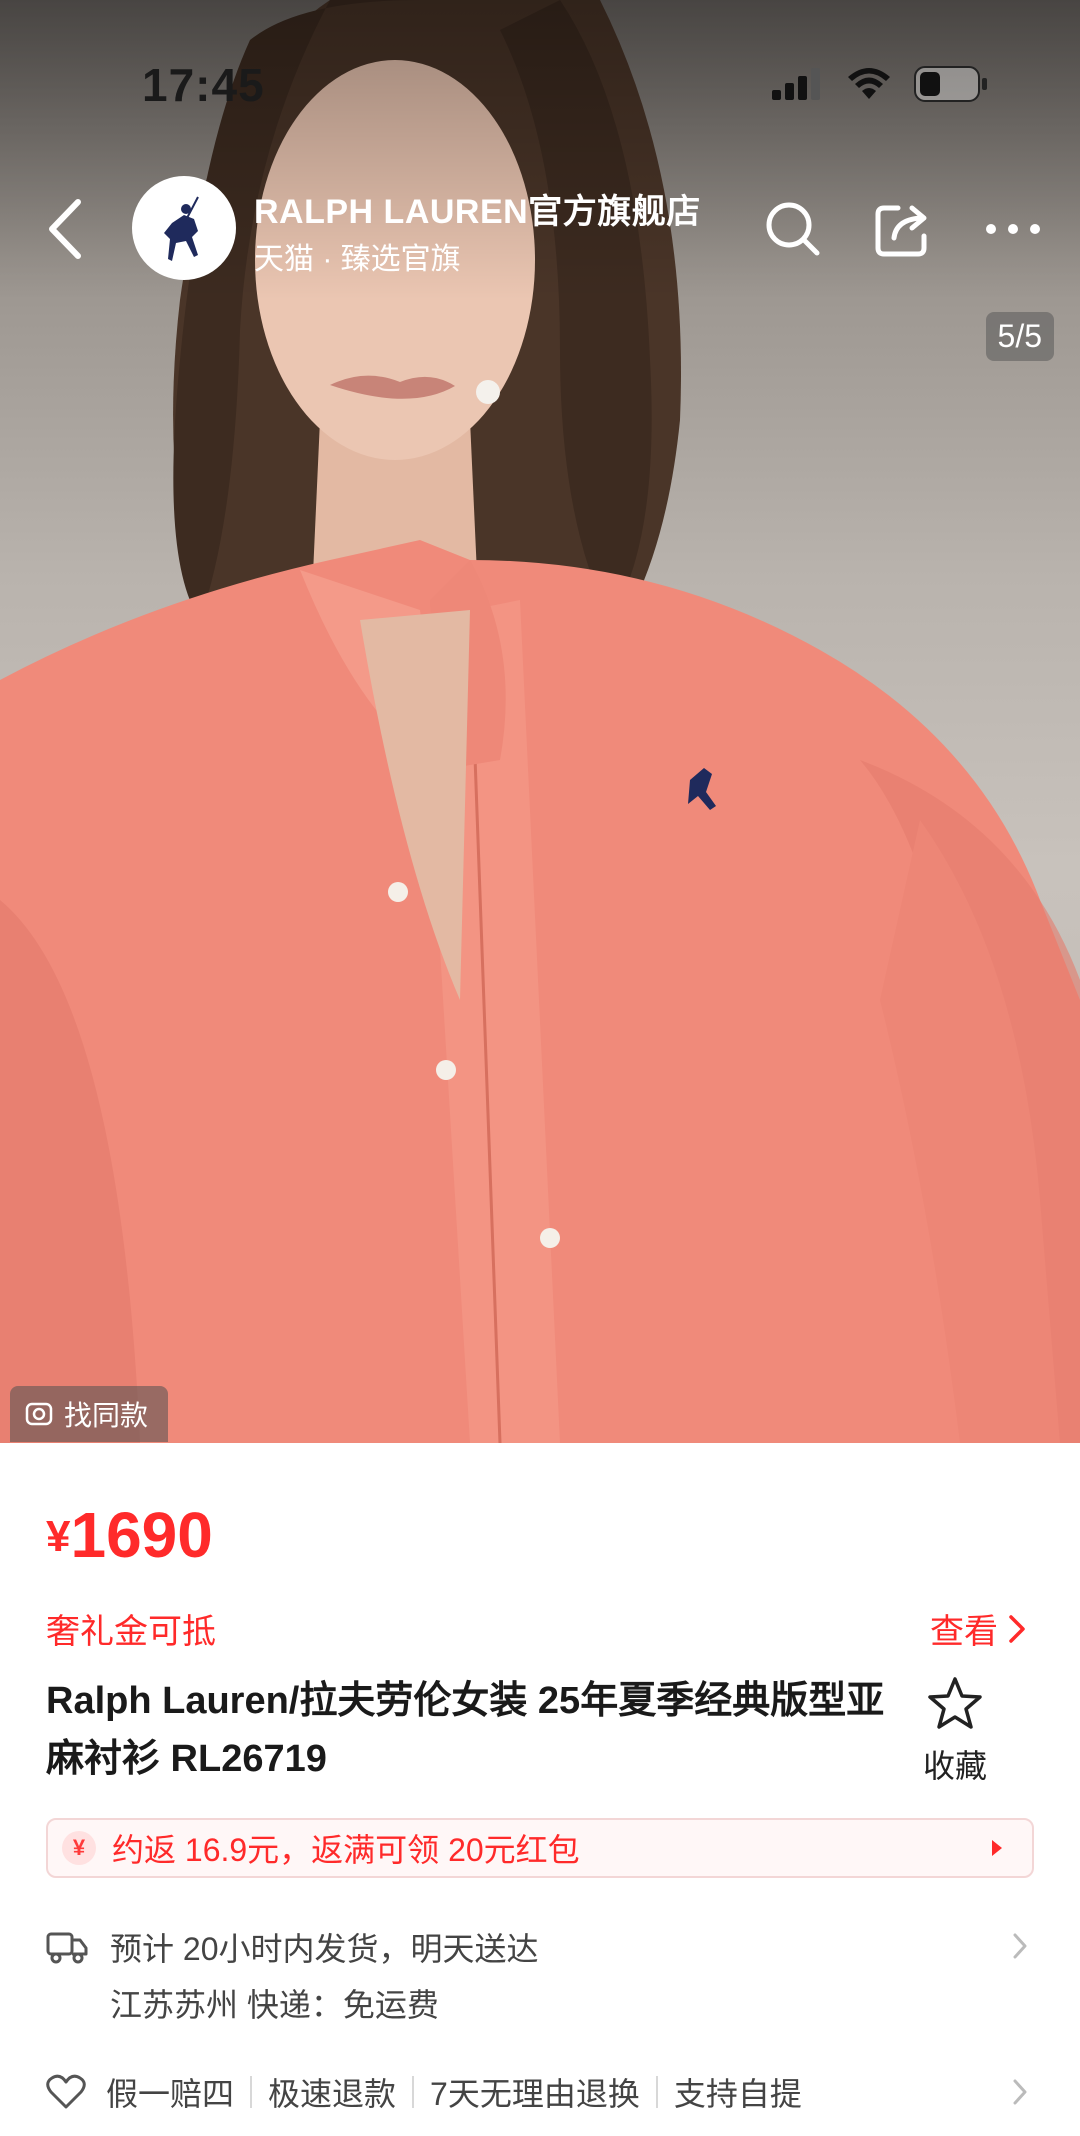 The width and height of the screenshot is (1080, 2136). What do you see at coordinates (997, 1848) in the screenshot?
I see `caret-right-icon` at bounding box center [997, 1848].